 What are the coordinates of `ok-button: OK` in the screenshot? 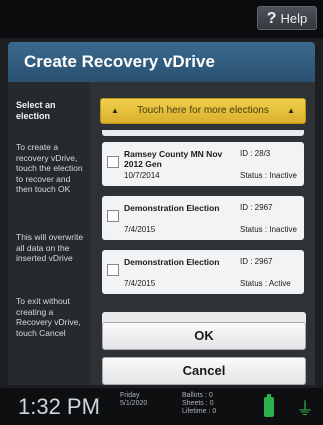 It's located at (204, 336).